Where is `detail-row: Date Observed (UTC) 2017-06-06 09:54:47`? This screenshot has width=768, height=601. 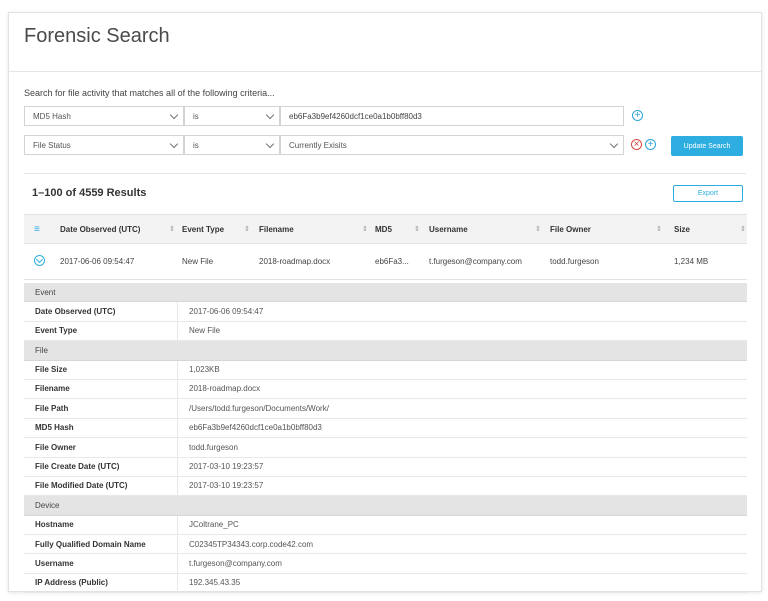 detail-row: Date Observed (UTC) 2017-06-06 09:54:47 is located at coordinates (385, 312).